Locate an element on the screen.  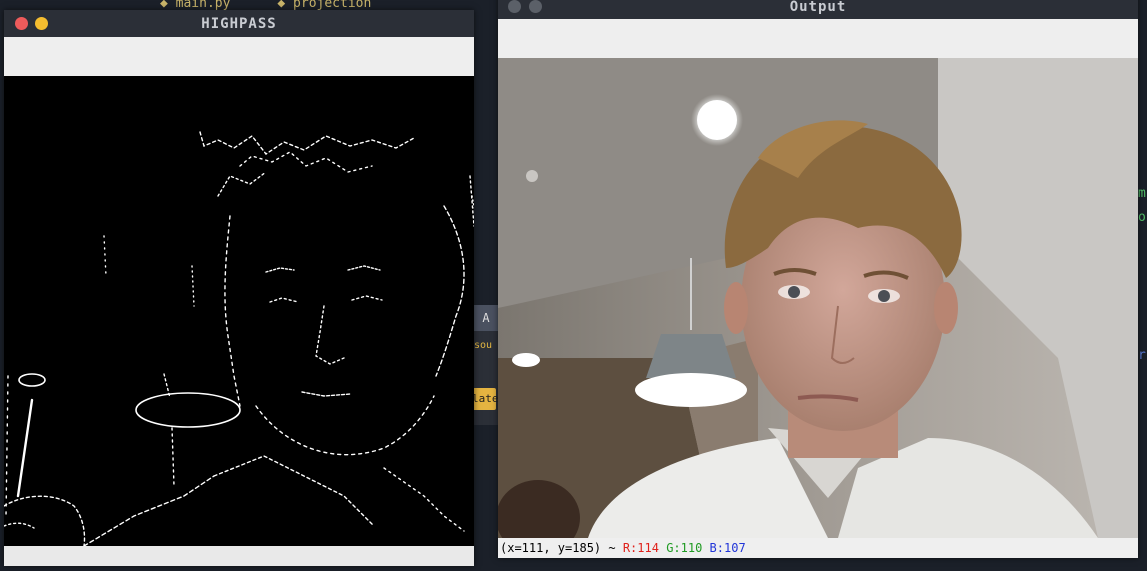
highpass-toolbar is located at coordinates (239, 56).